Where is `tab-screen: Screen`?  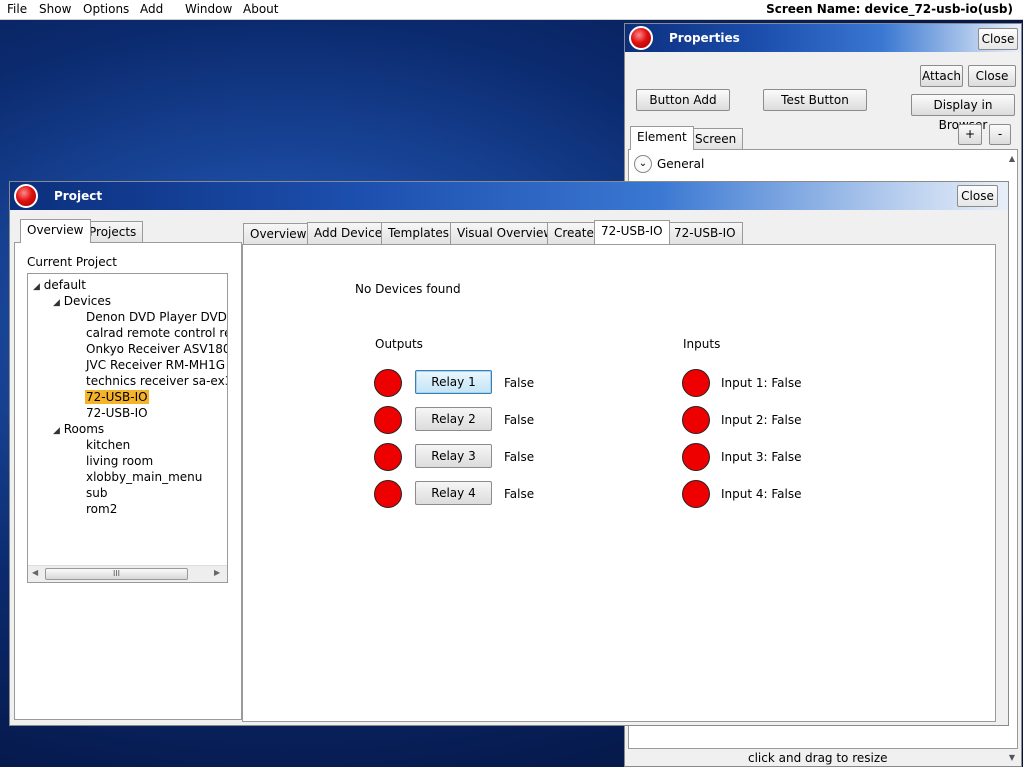
tab-screen: Screen is located at coordinates (716, 139).